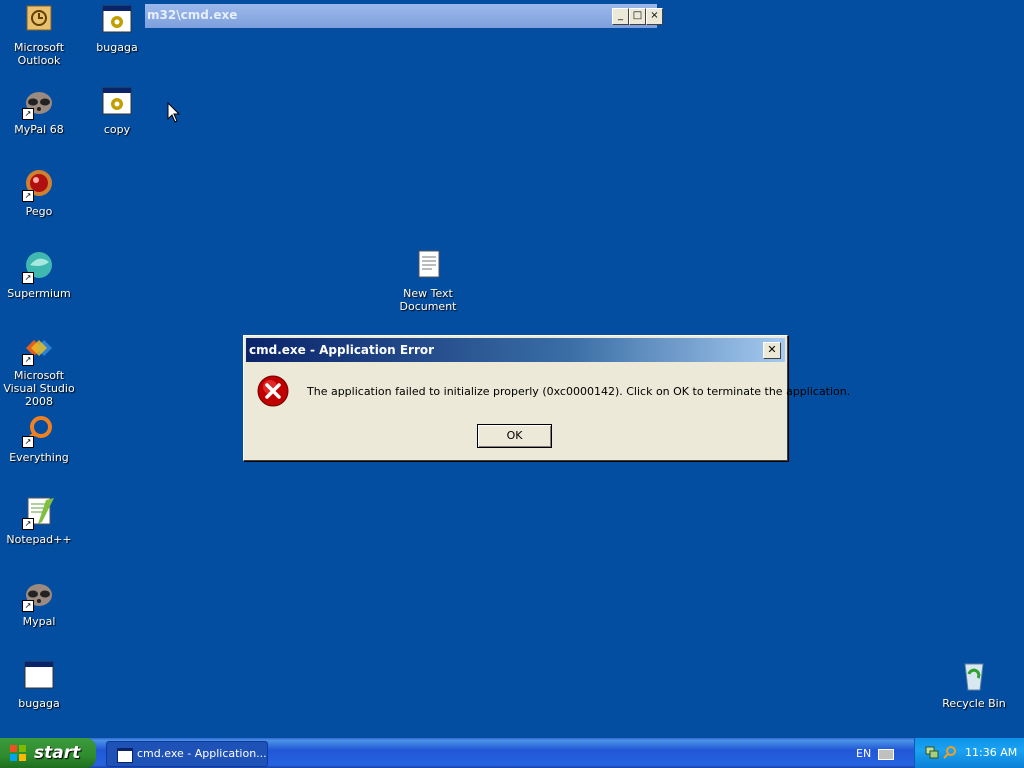 This screenshot has width=1024, height=768. What do you see at coordinates (39, 349) in the screenshot?
I see `visual-studio-icon: ↗` at bounding box center [39, 349].